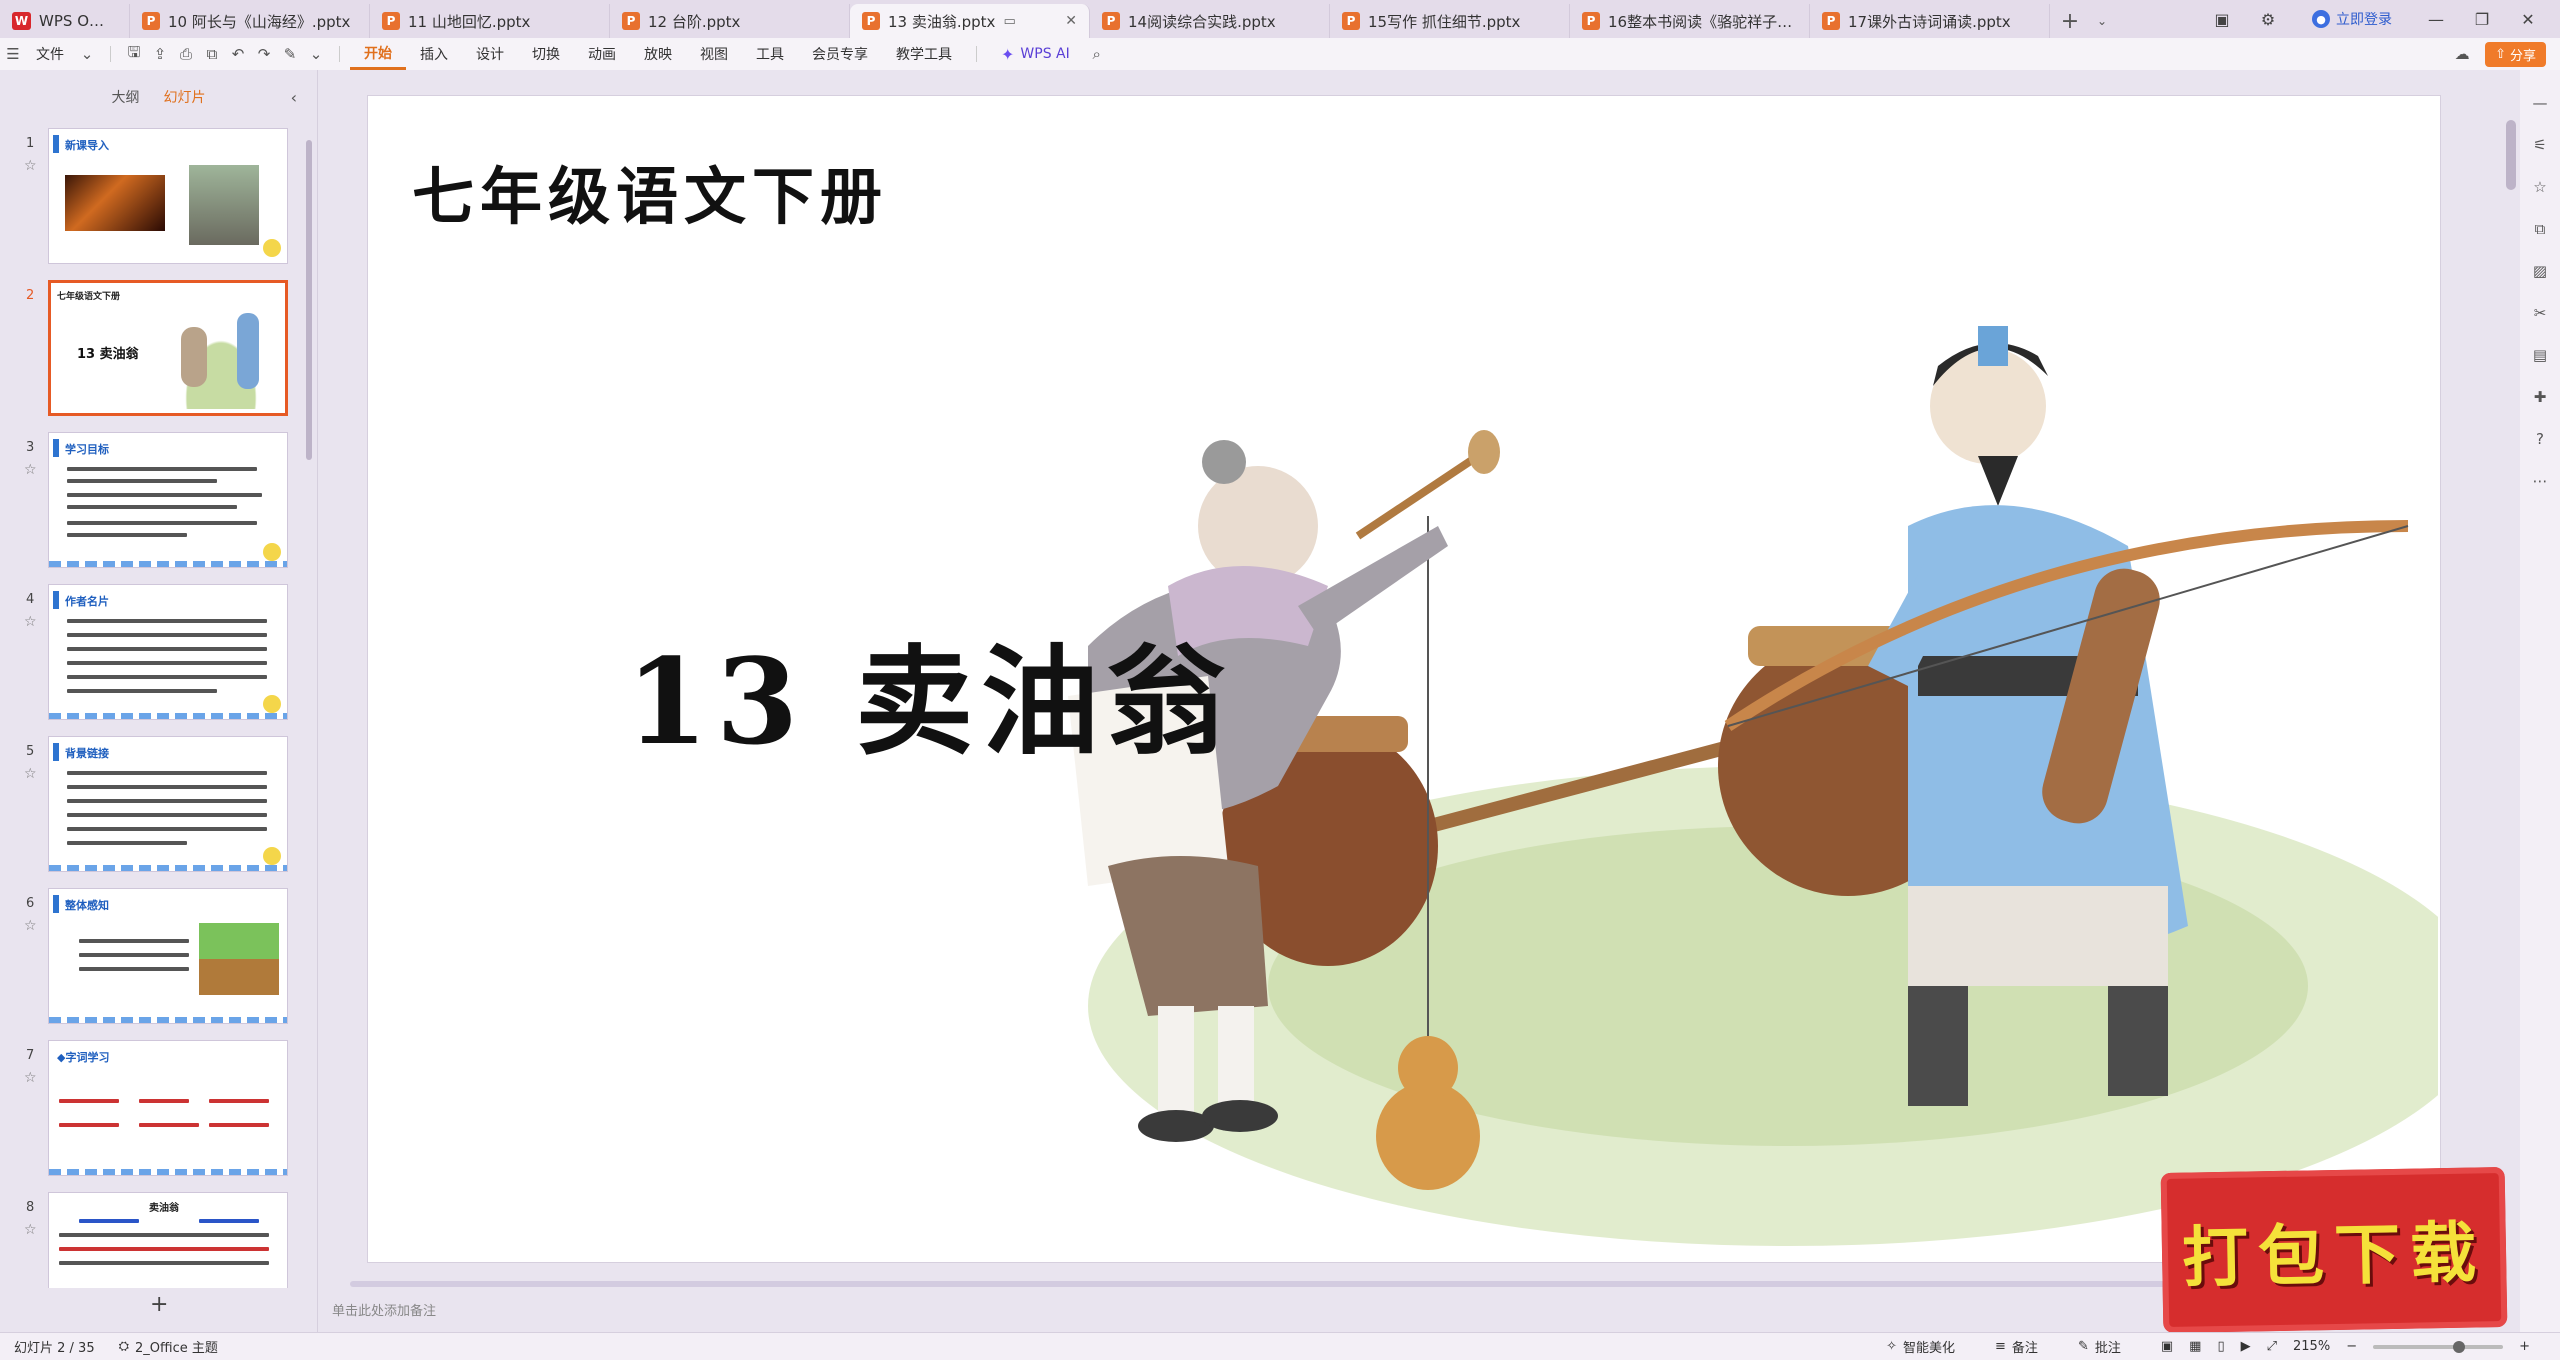  I want to click on zoom-level: 215%, so click(2311, 1346).